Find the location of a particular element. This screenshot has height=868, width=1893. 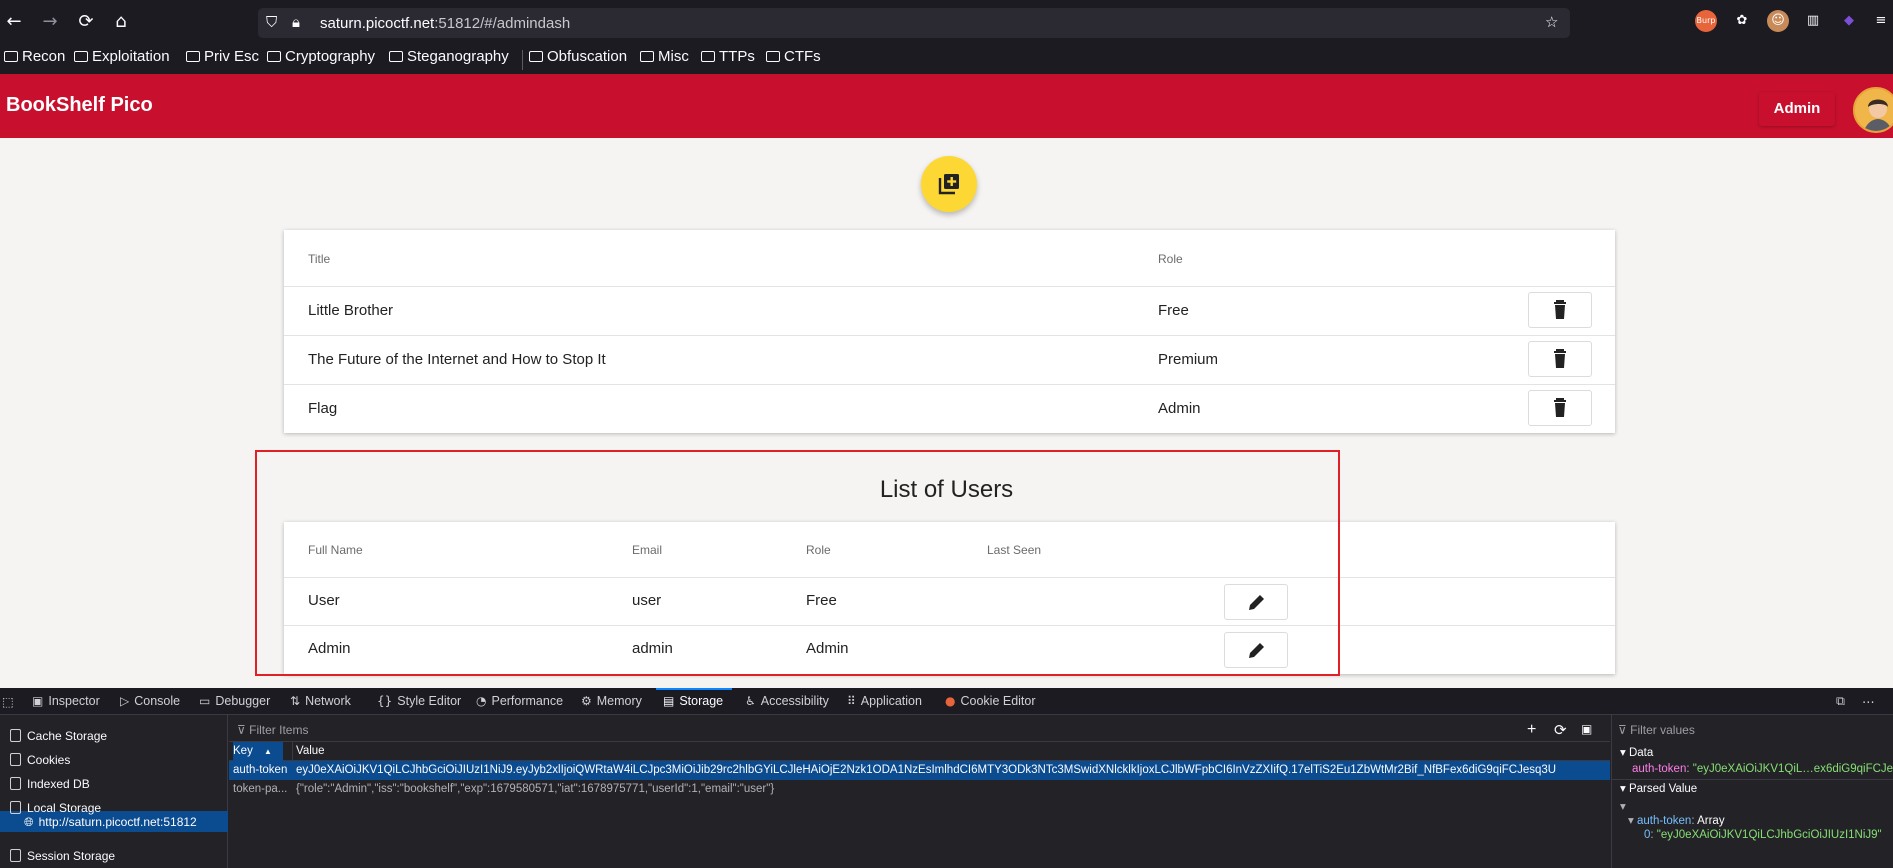

network-icon: ⇅ is located at coordinates (295, 701).